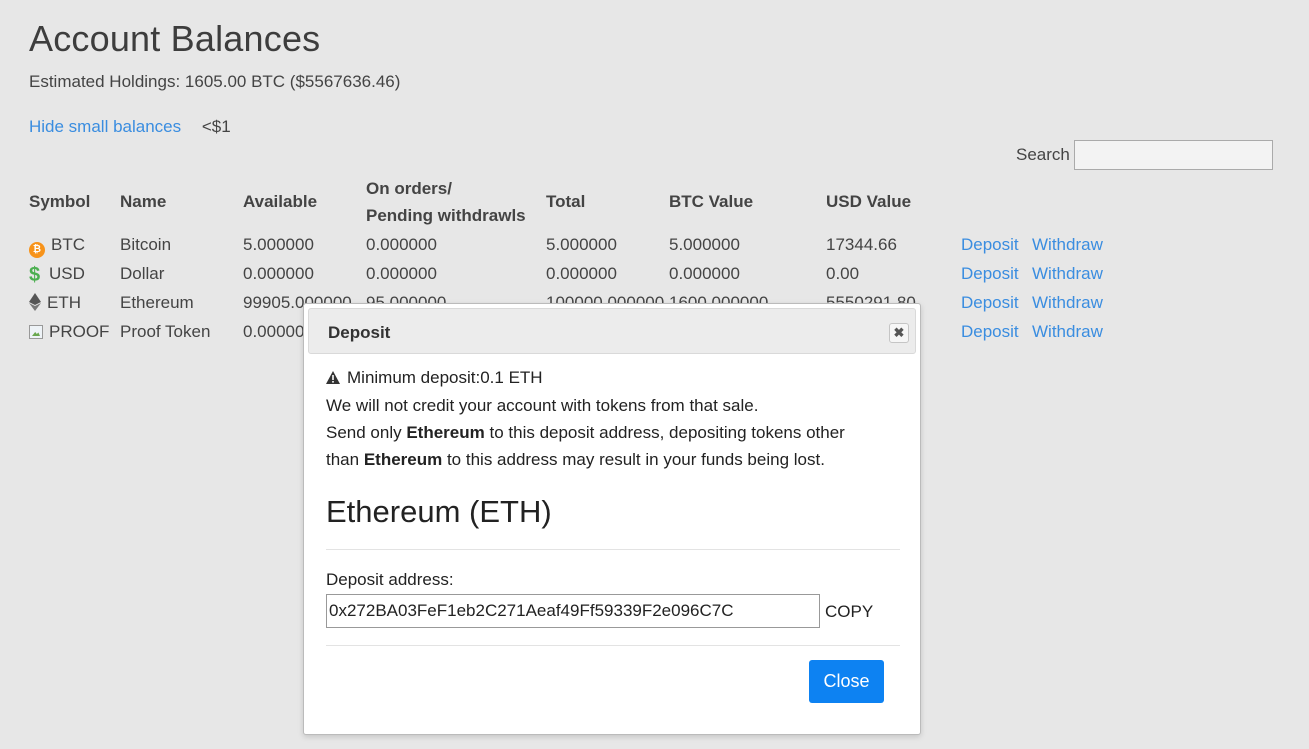  What do you see at coordinates (79, 331) in the screenshot?
I see `symbol-text: PROOF` at bounding box center [79, 331].